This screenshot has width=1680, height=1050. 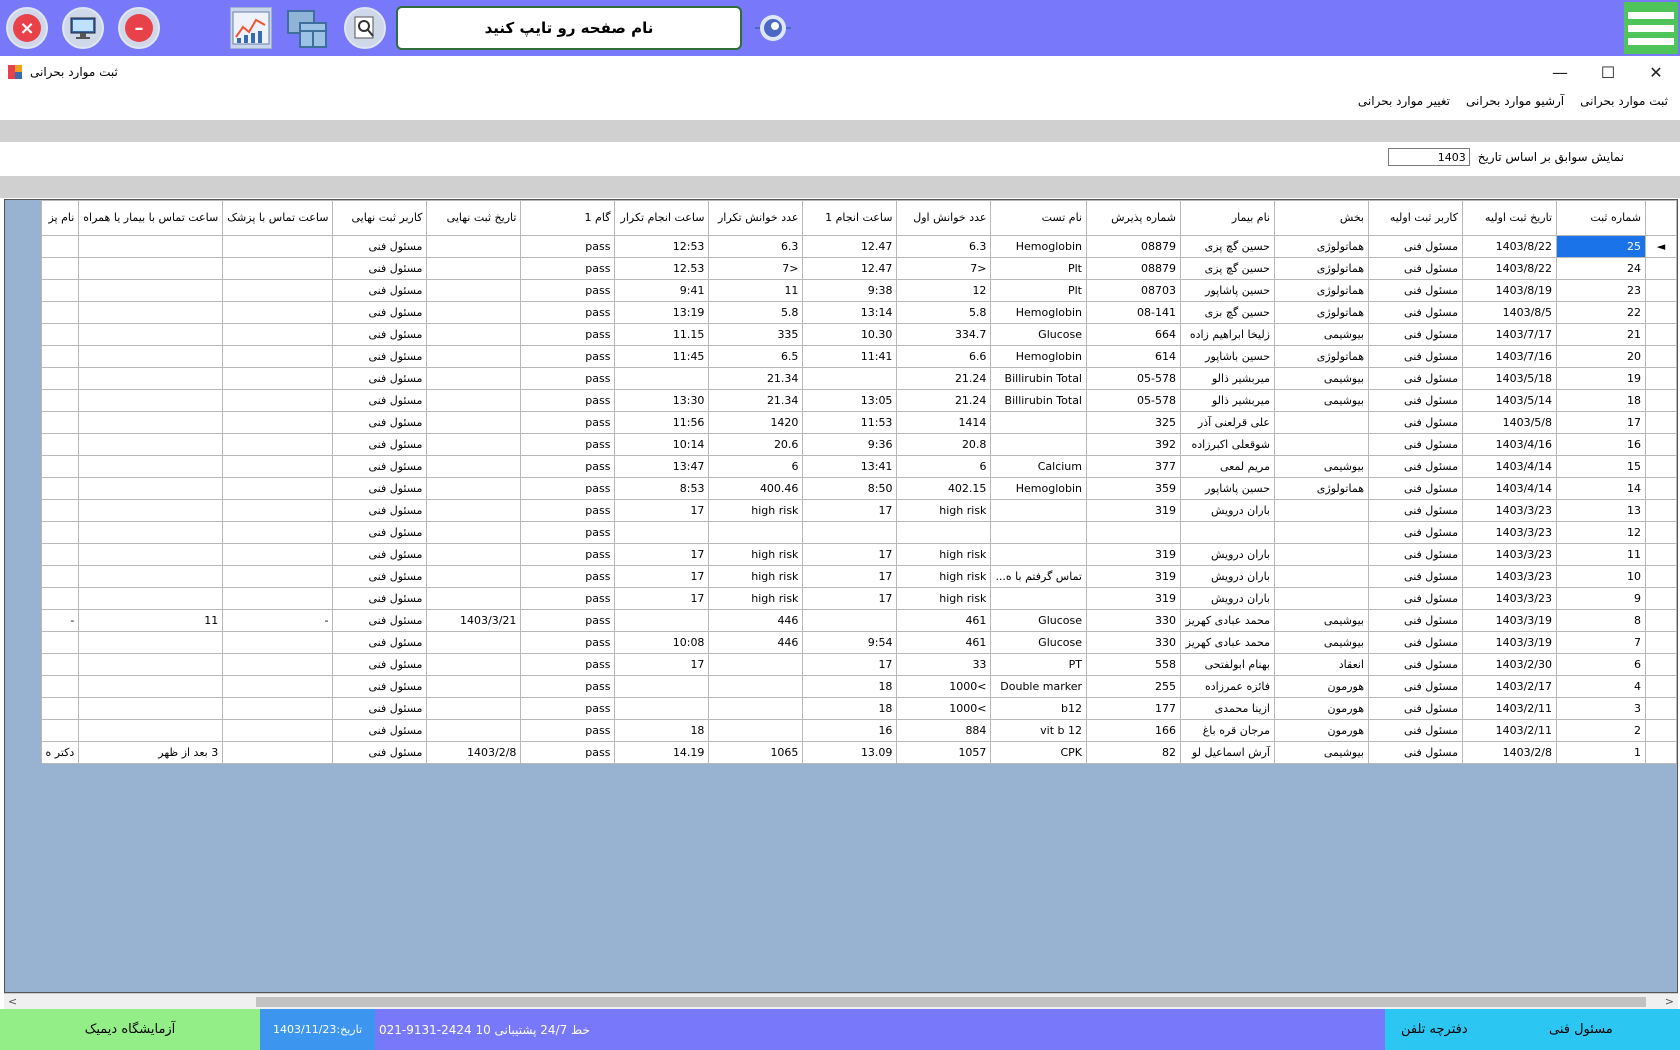 What do you see at coordinates (756, 312) in the screenshot?
I see `table-cell: 5.8` at bounding box center [756, 312].